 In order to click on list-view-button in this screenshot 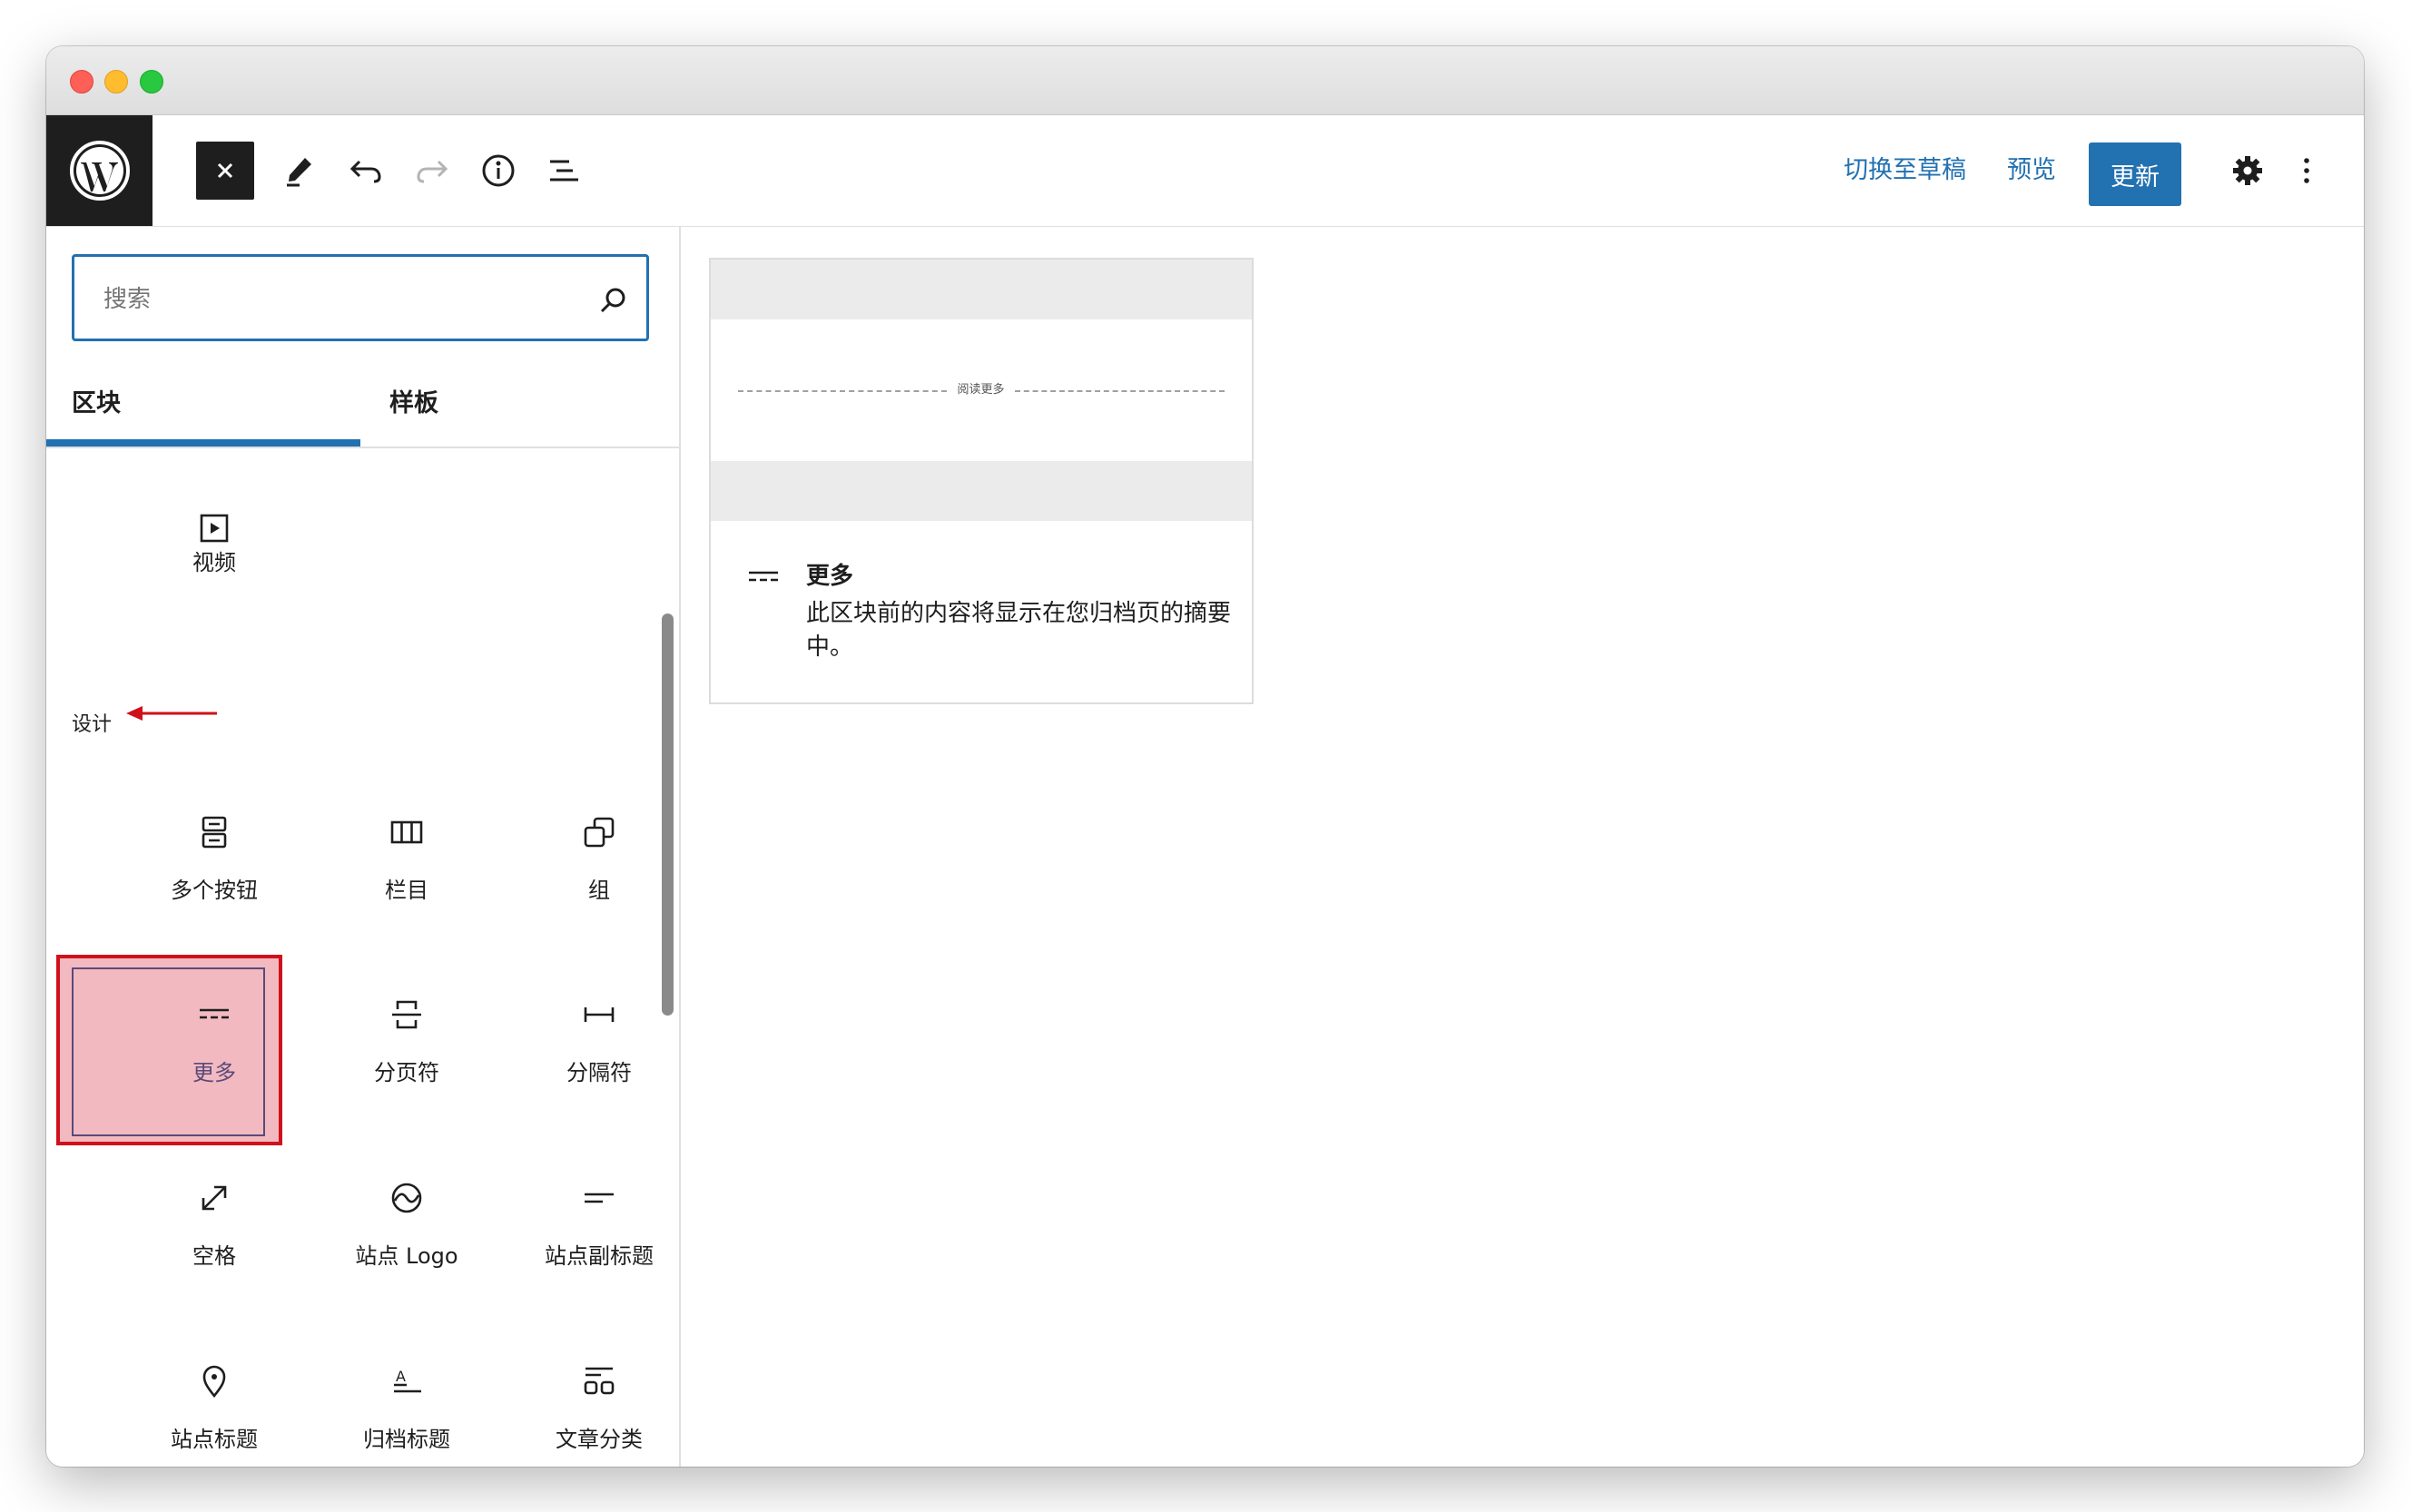, I will do `click(564, 171)`.